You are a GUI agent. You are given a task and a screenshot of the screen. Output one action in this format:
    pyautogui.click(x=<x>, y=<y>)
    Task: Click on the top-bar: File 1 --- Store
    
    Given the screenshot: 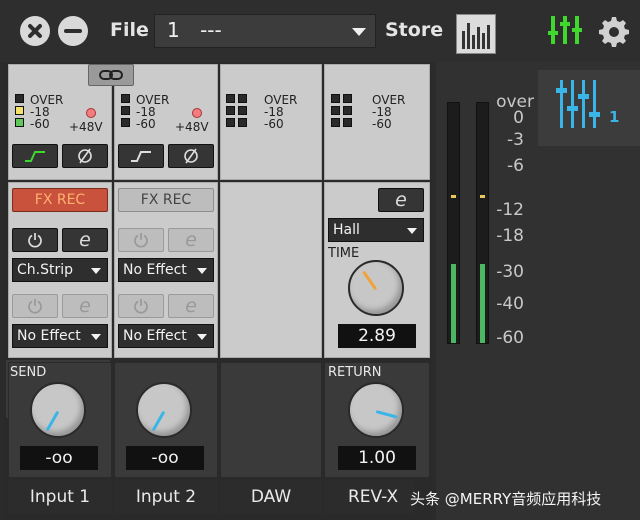 What is the action you would take?
    pyautogui.click(x=320, y=31)
    